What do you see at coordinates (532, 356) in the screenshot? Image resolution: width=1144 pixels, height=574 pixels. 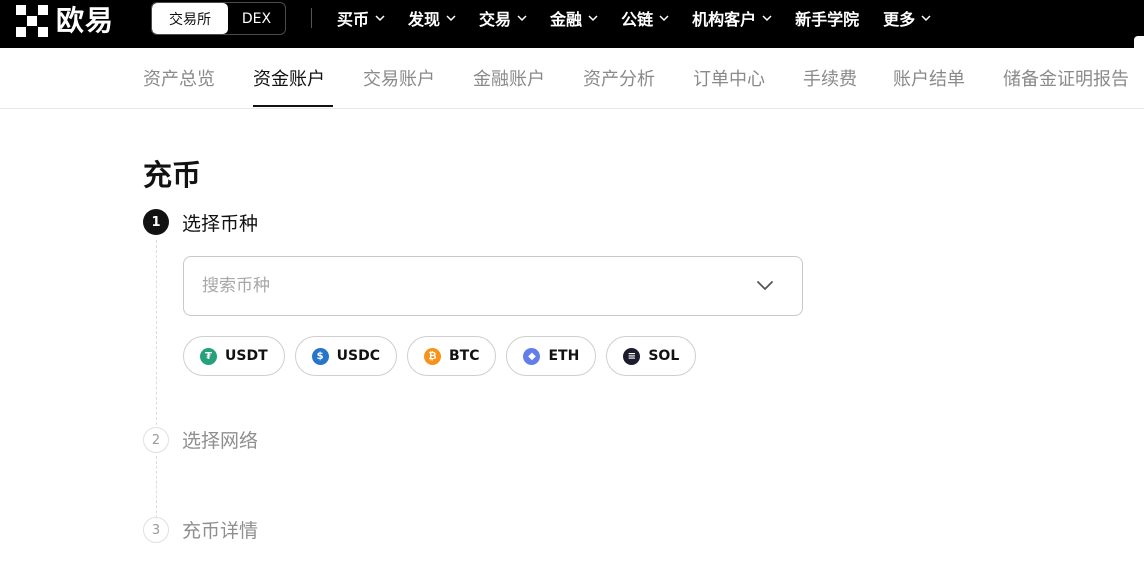 I see `ethereum-icon: ◆` at bounding box center [532, 356].